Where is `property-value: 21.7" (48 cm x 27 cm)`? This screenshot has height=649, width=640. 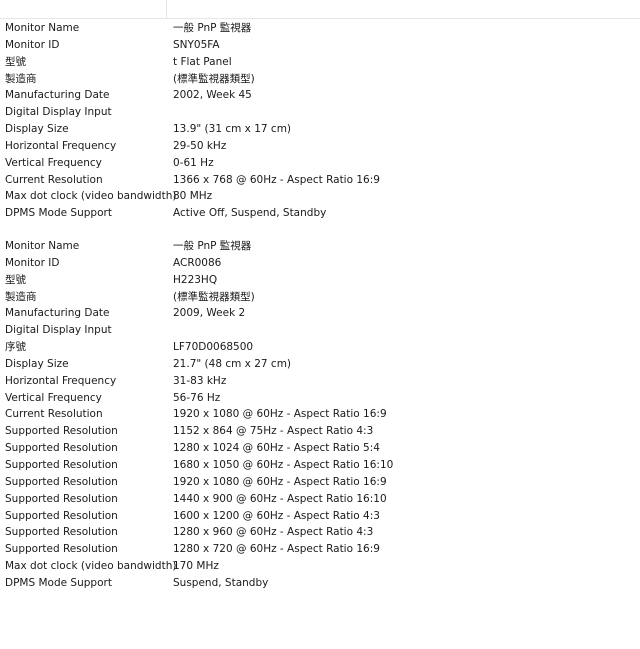 property-value: 21.7" (48 cm x 27 cm) is located at coordinates (232, 363).